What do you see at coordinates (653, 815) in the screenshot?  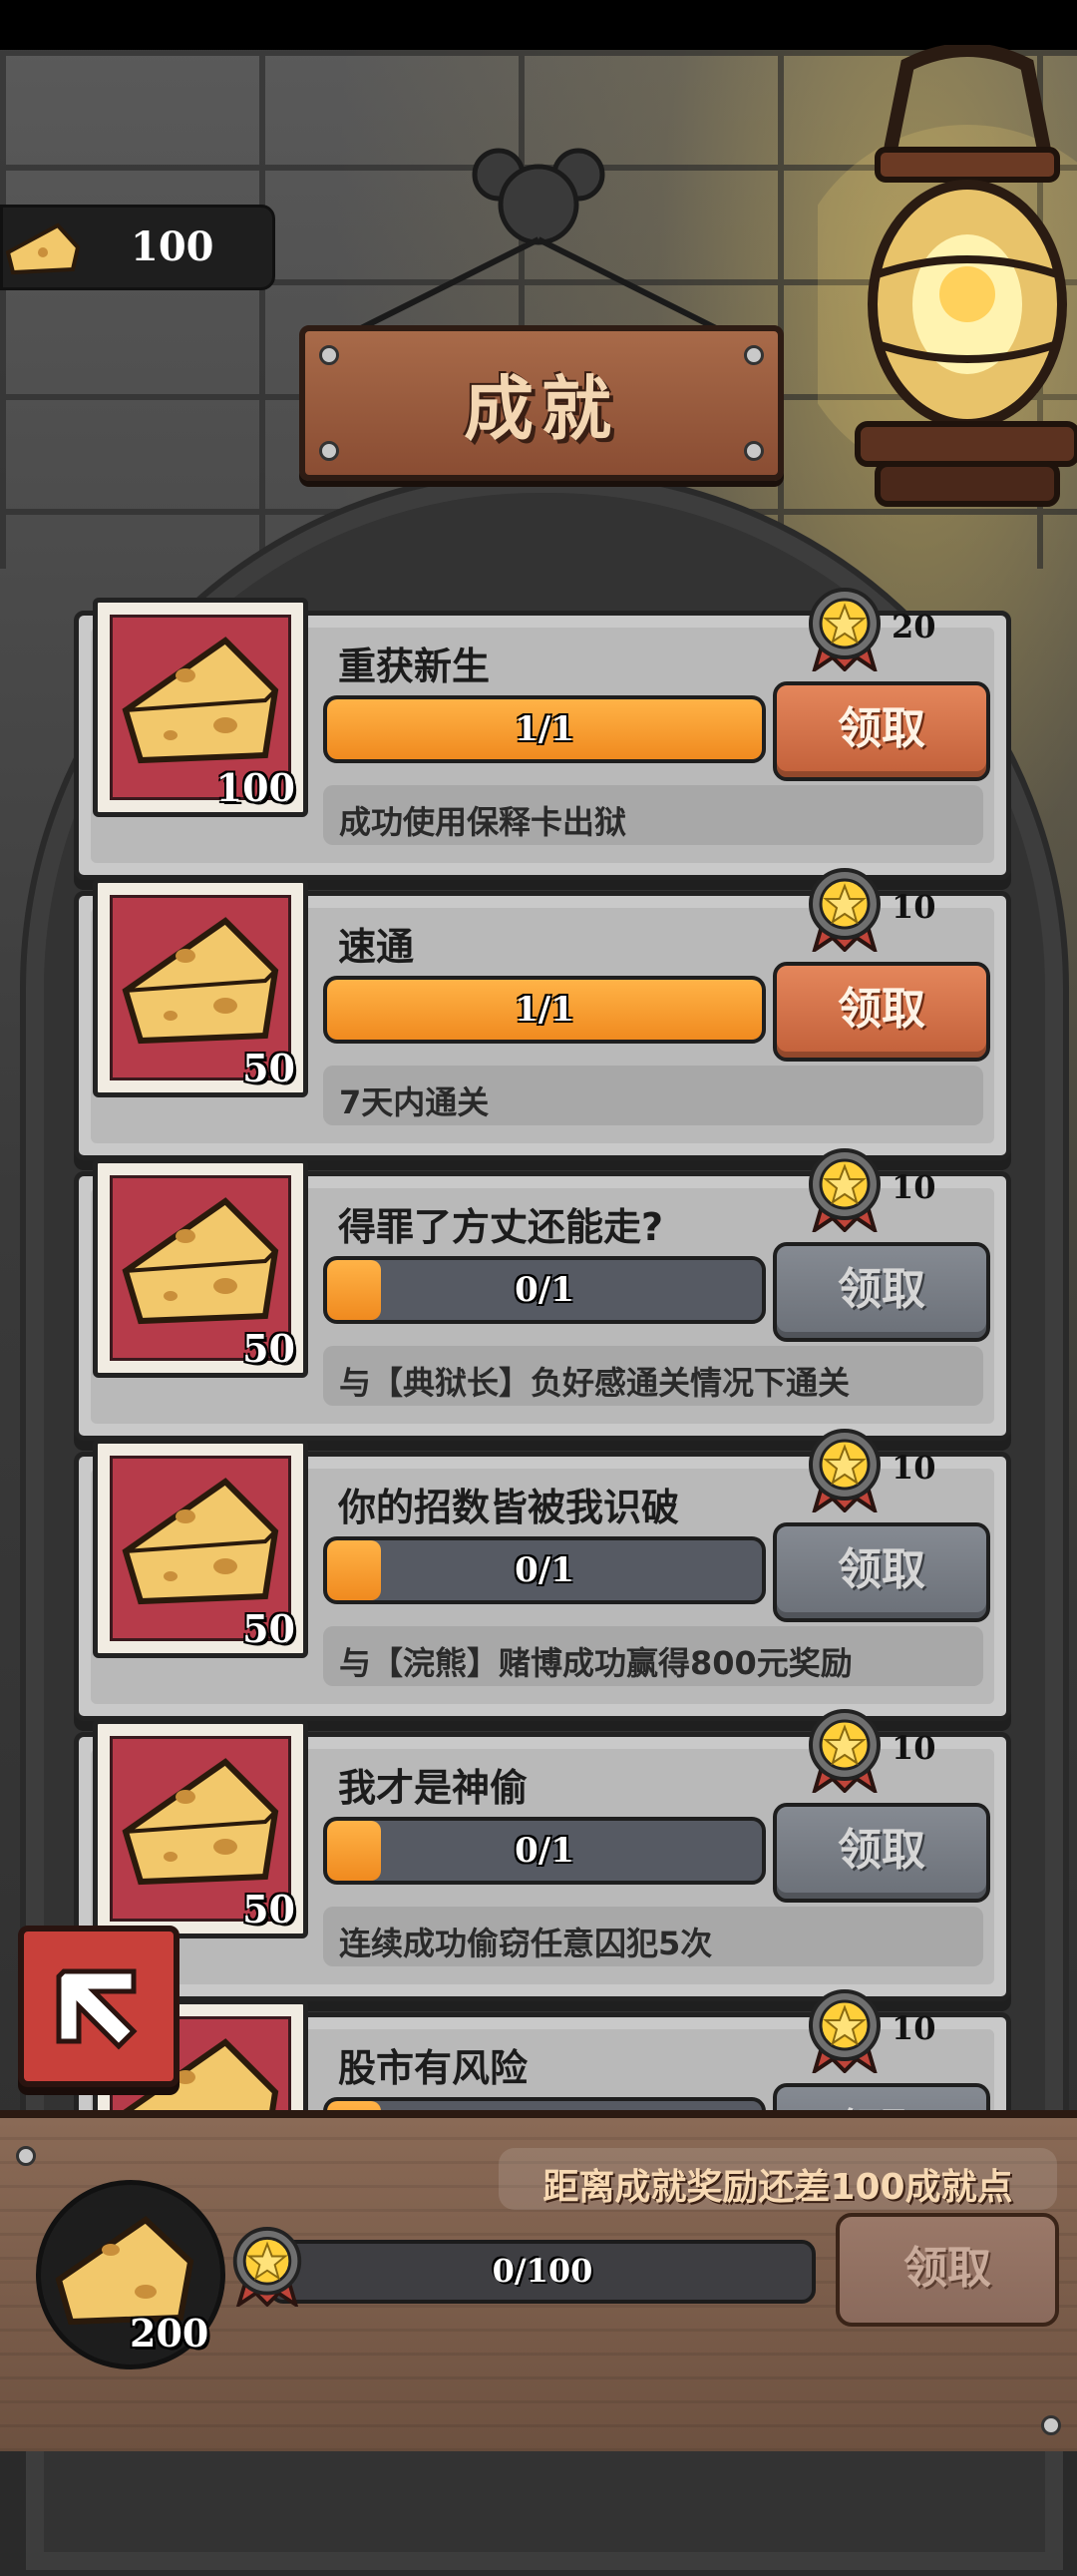 I see `description-box: 成功使用保释卡出狱` at bounding box center [653, 815].